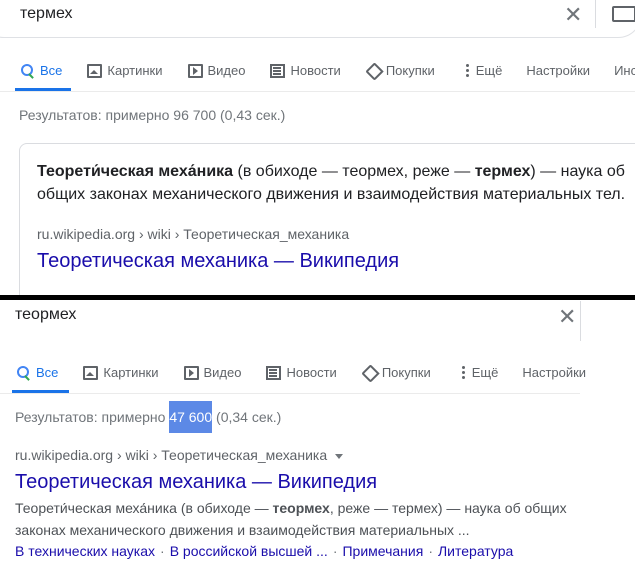 Image resolution: width=635 pixels, height=571 pixels. I want to click on tab-tools: Инст, so click(624, 70).